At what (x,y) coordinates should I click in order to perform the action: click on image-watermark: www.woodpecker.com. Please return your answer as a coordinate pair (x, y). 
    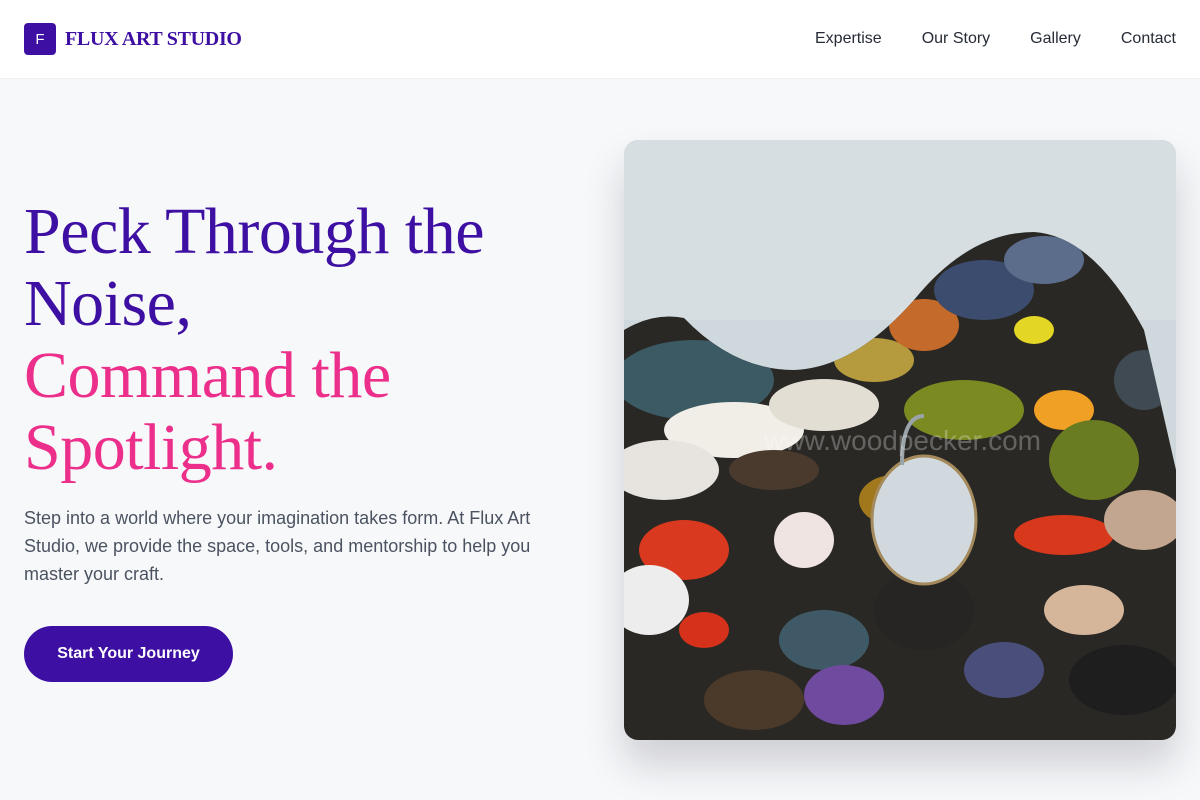
    Looking at the image, I should click on (902, 440).